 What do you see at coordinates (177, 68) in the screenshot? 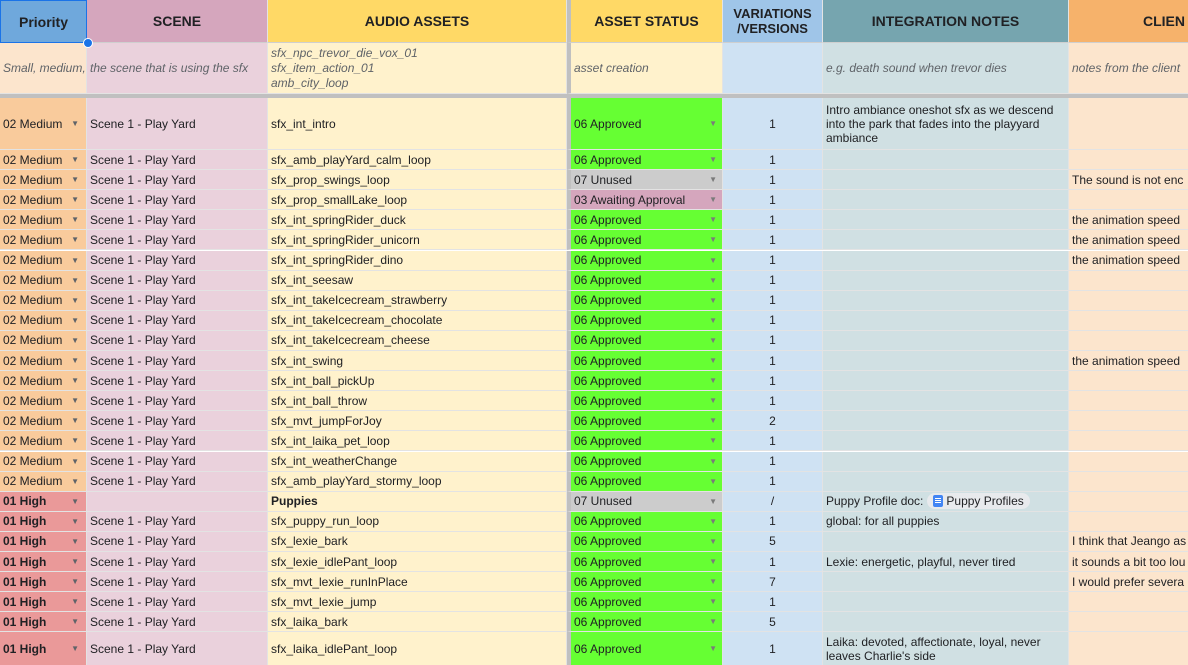
I see `example-scene: the scene that is using the sfx` at bounding box center [177, 68].